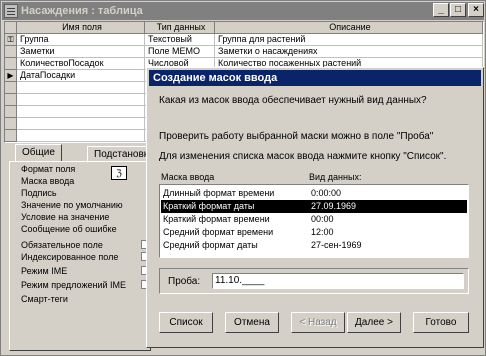 The image size is (486, 356). I want to click on window-titlebar: Насаждения : таблица, so click(243, 11).